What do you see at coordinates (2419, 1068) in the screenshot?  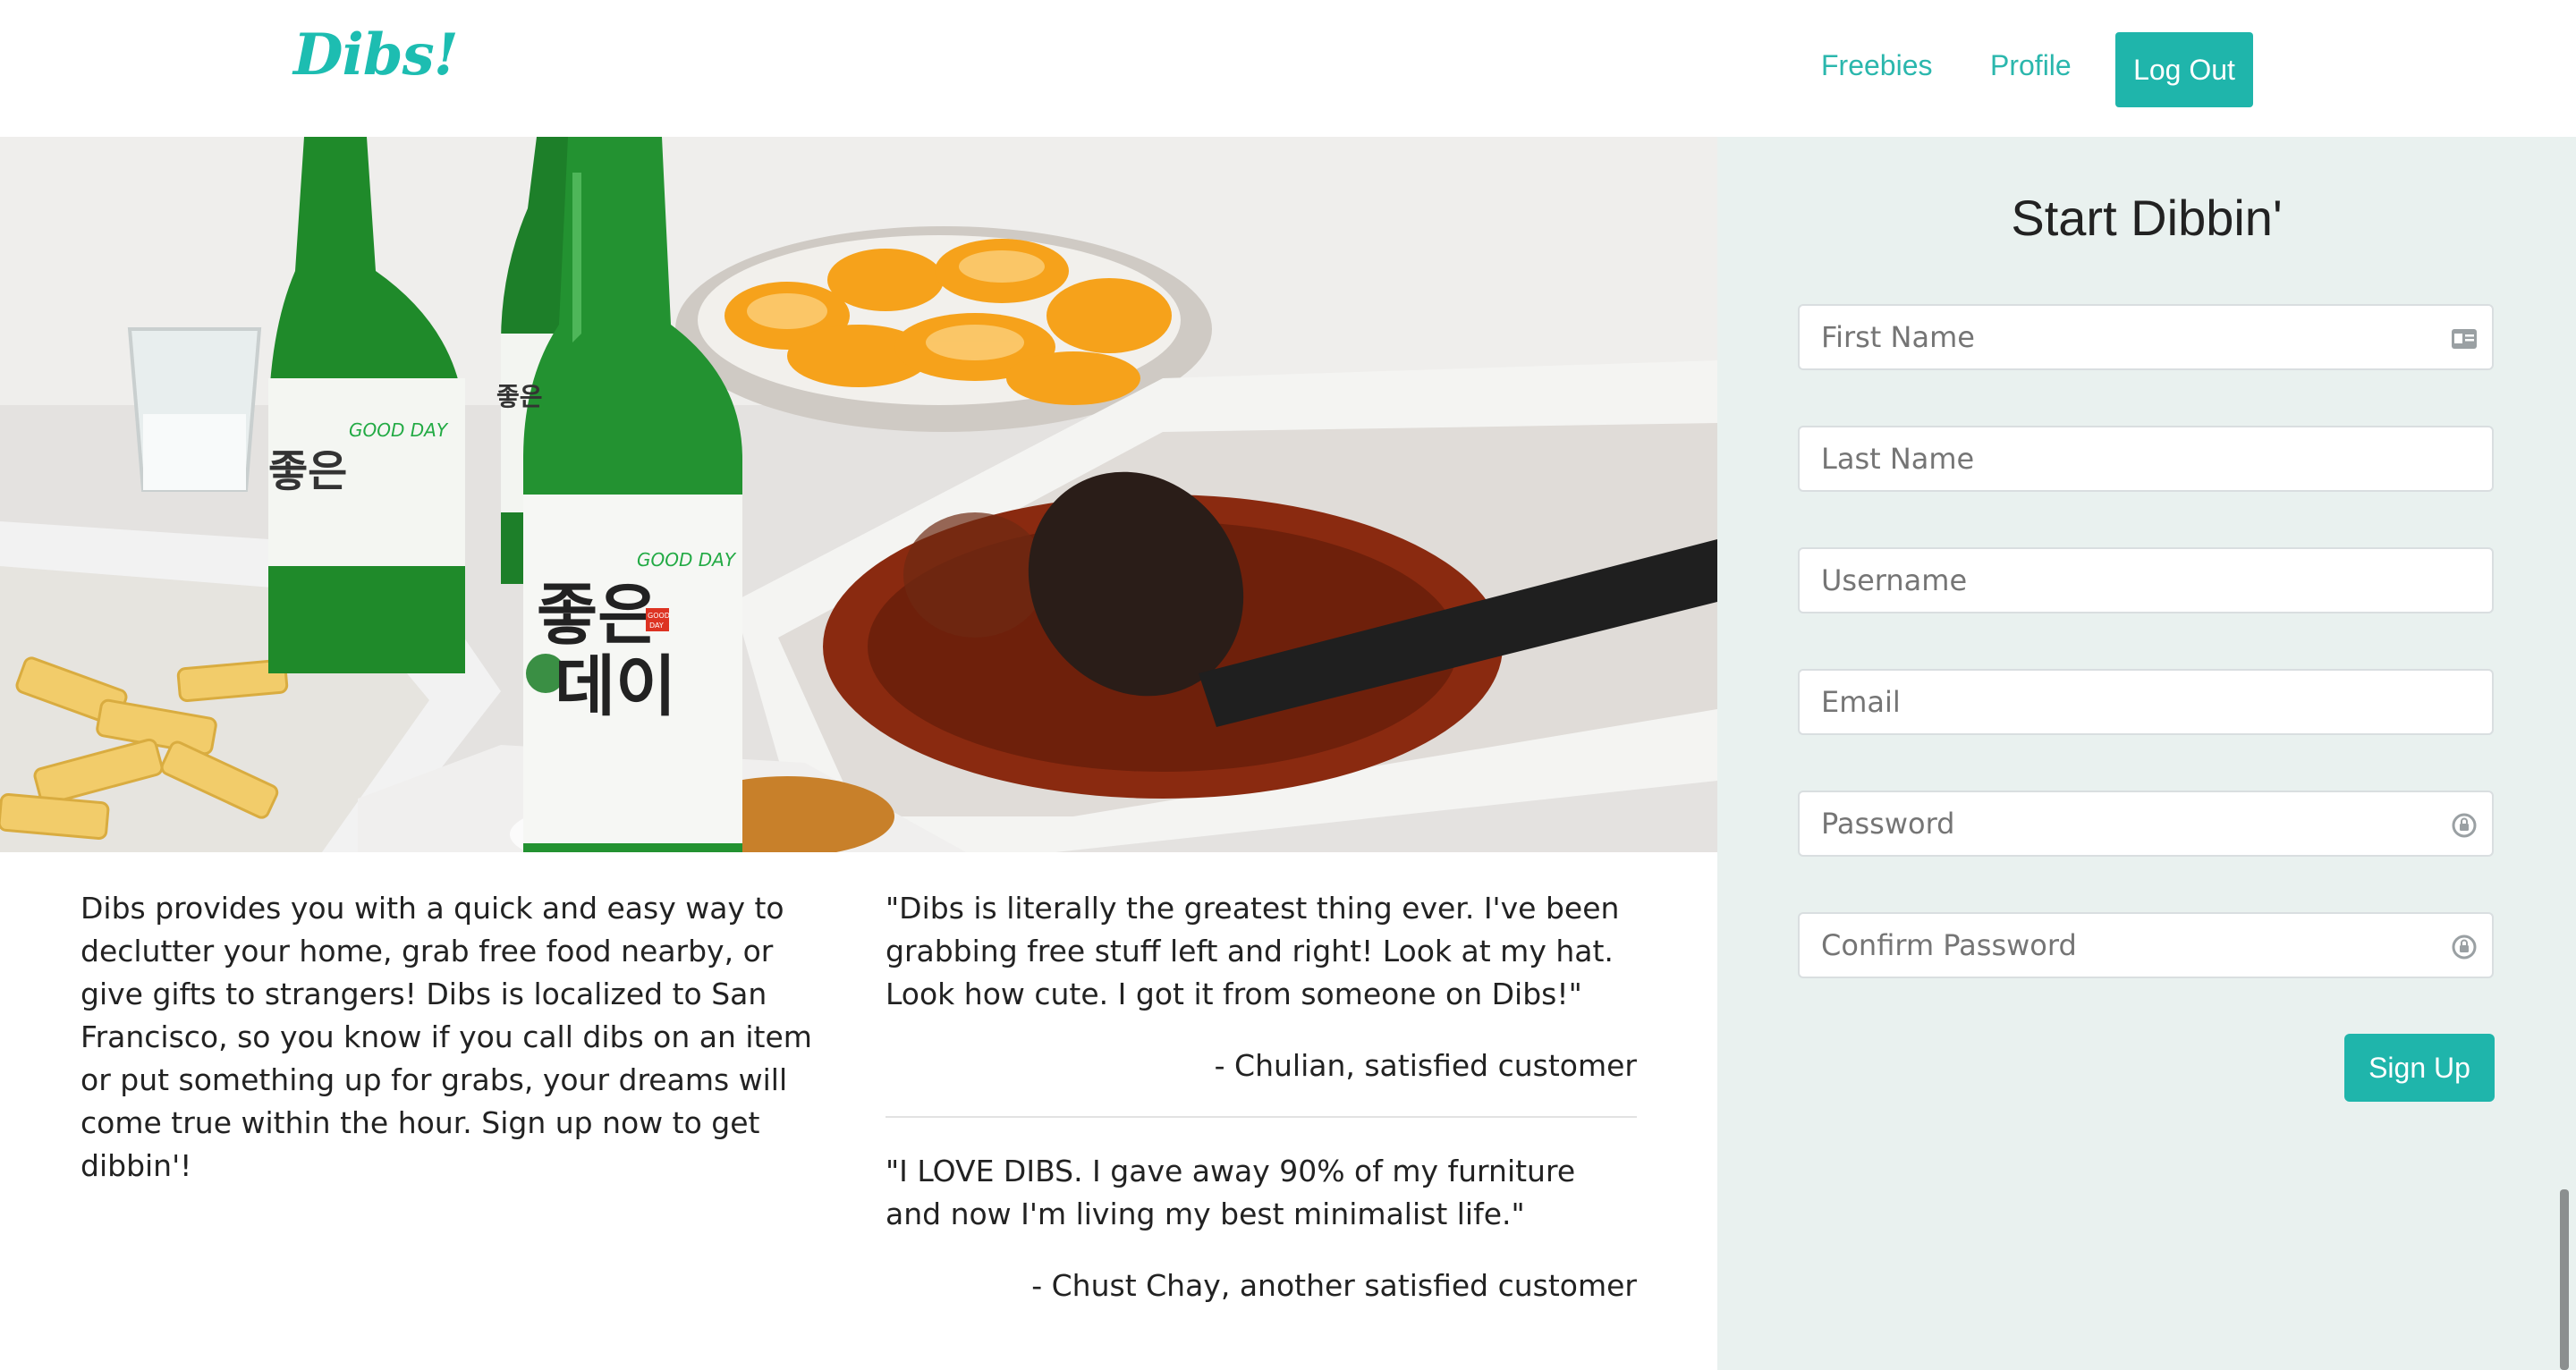 I see `sign-up-button: Sign Up` at bounding box center [2419, 1068].